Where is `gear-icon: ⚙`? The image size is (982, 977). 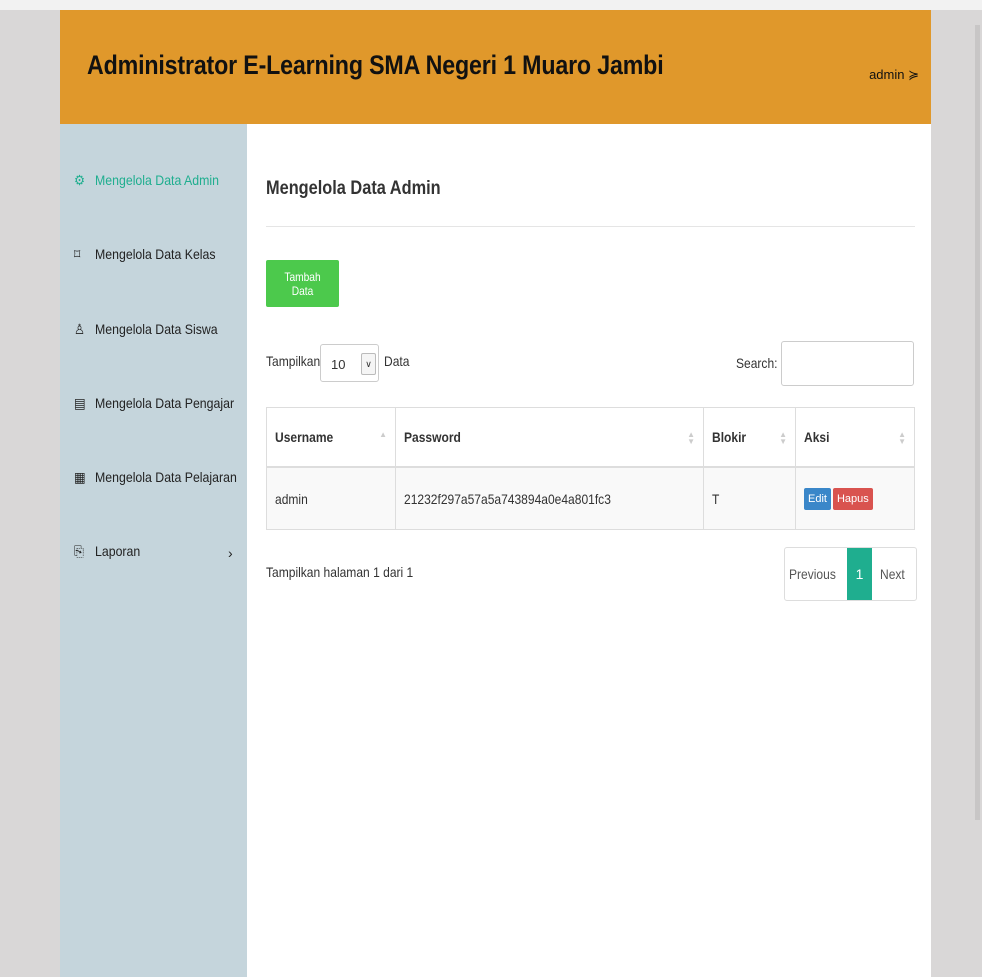 gear-icon: ⚙ is located at coordinates (80, 180).